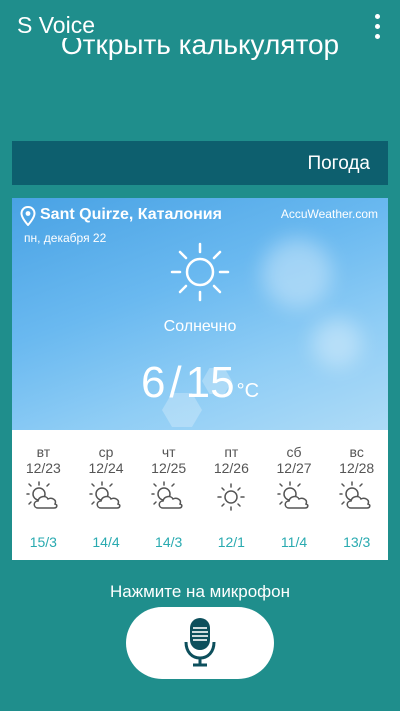  Describe the element at coordinates (231, 452) in the screenshot. I see `forecast-day-name: пт` at that location.